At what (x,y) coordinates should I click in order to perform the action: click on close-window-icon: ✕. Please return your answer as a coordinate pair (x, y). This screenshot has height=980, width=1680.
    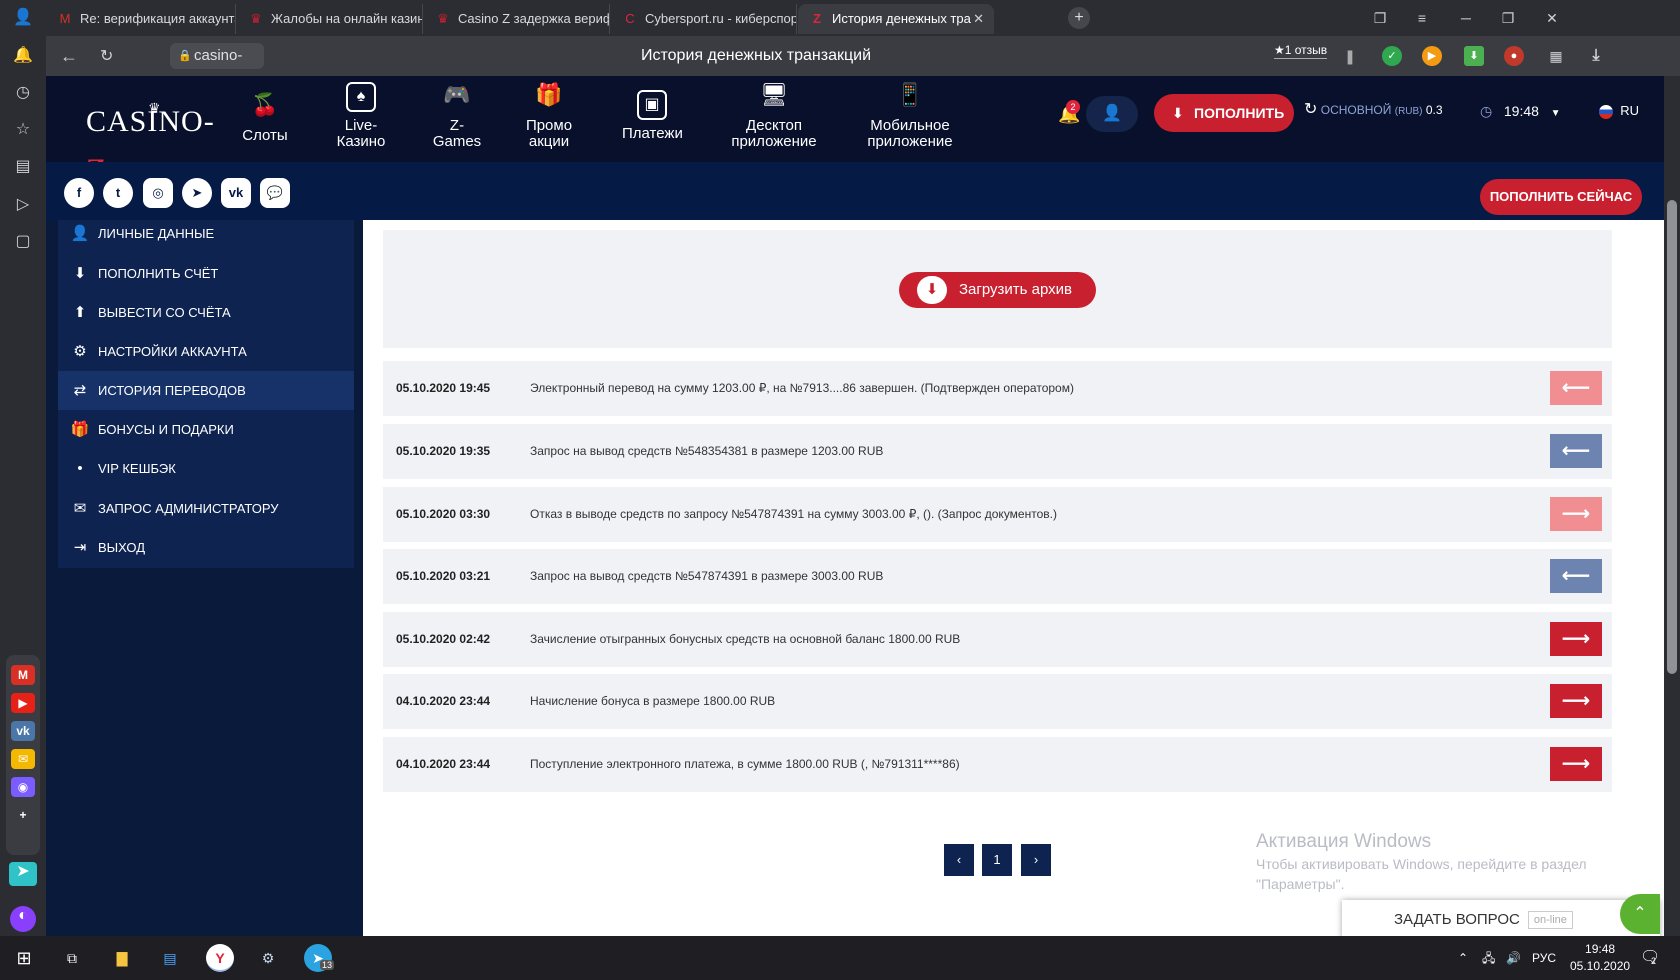
    Looking at the image, I should click on (1552, 18).